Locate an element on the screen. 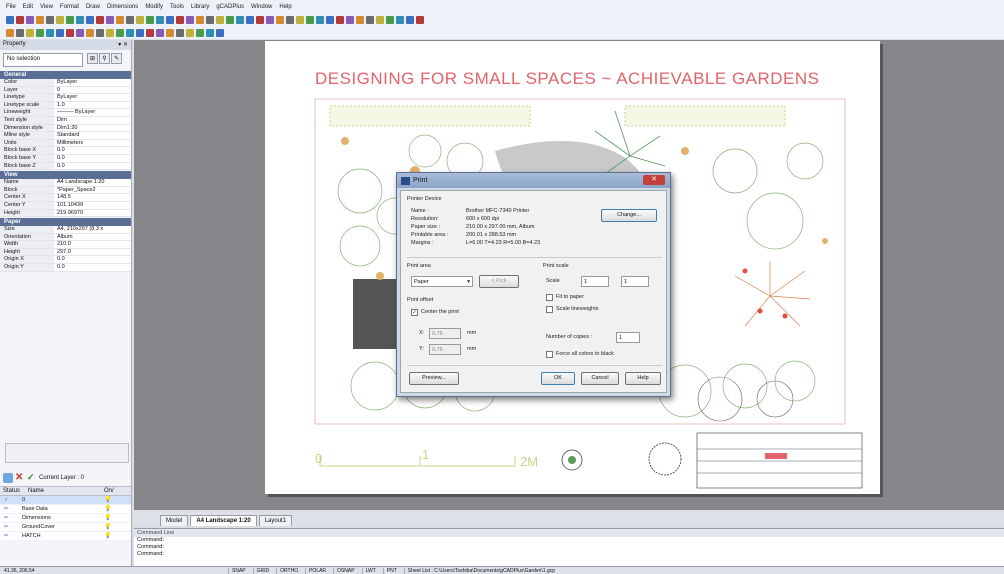  property-value: A4 Landscape 1:20 is located at coordinates (92, 182).